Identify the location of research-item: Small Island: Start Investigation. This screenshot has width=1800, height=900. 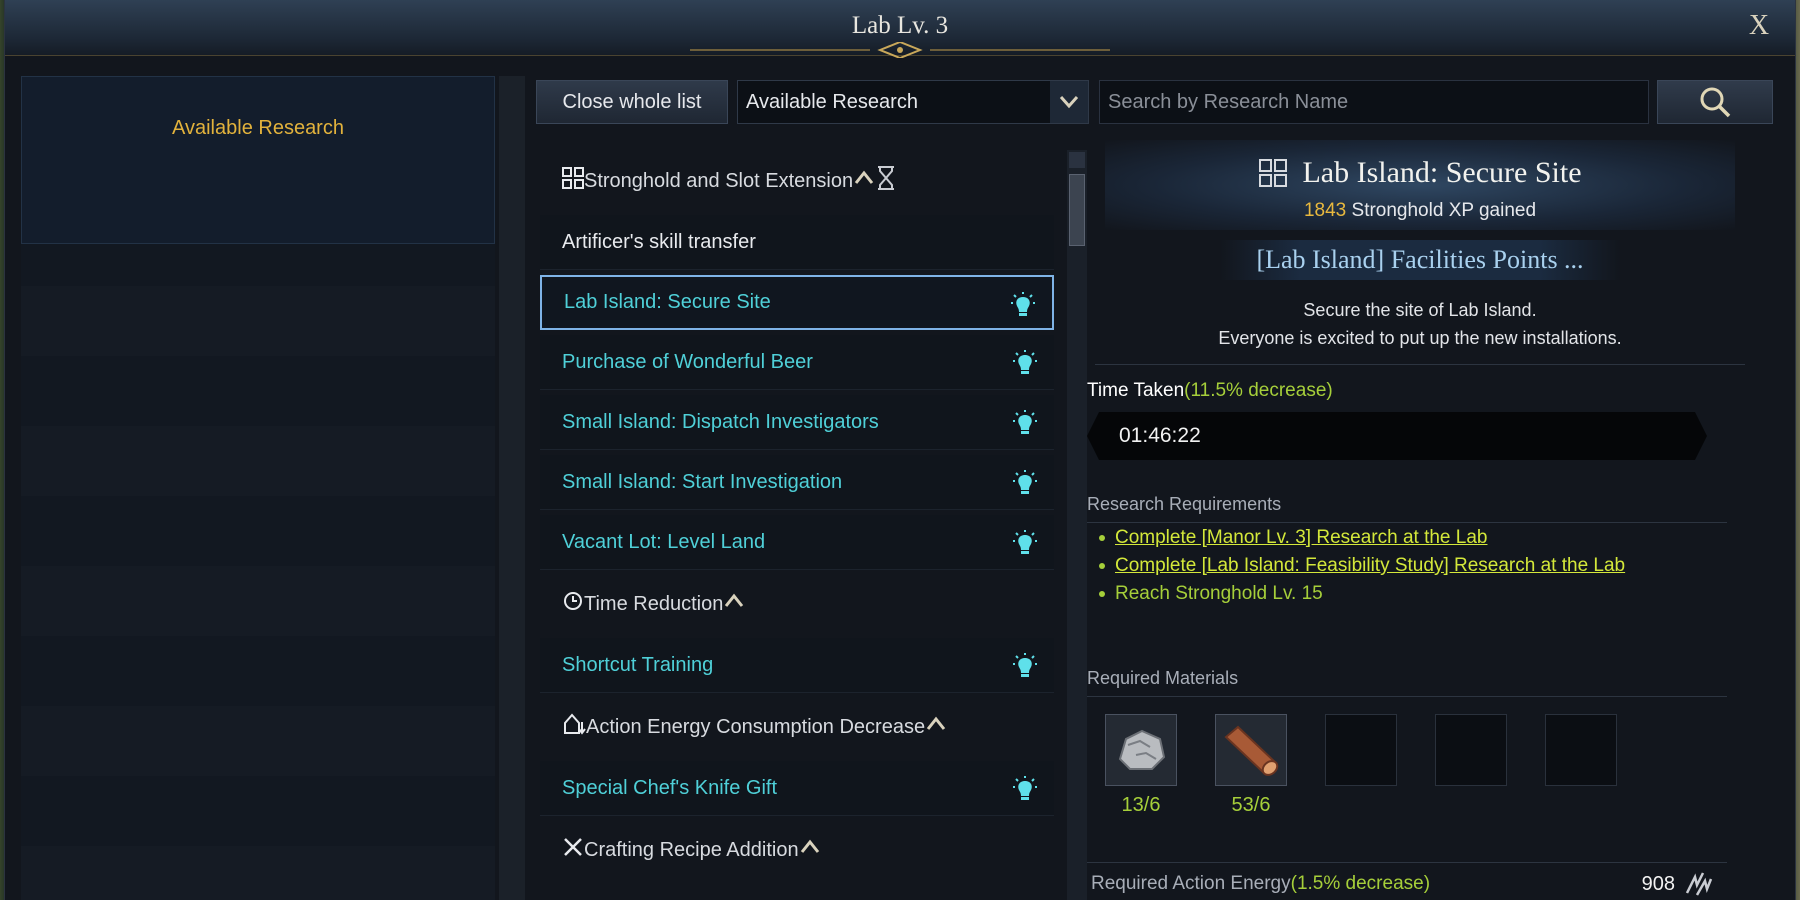
(797, 482).